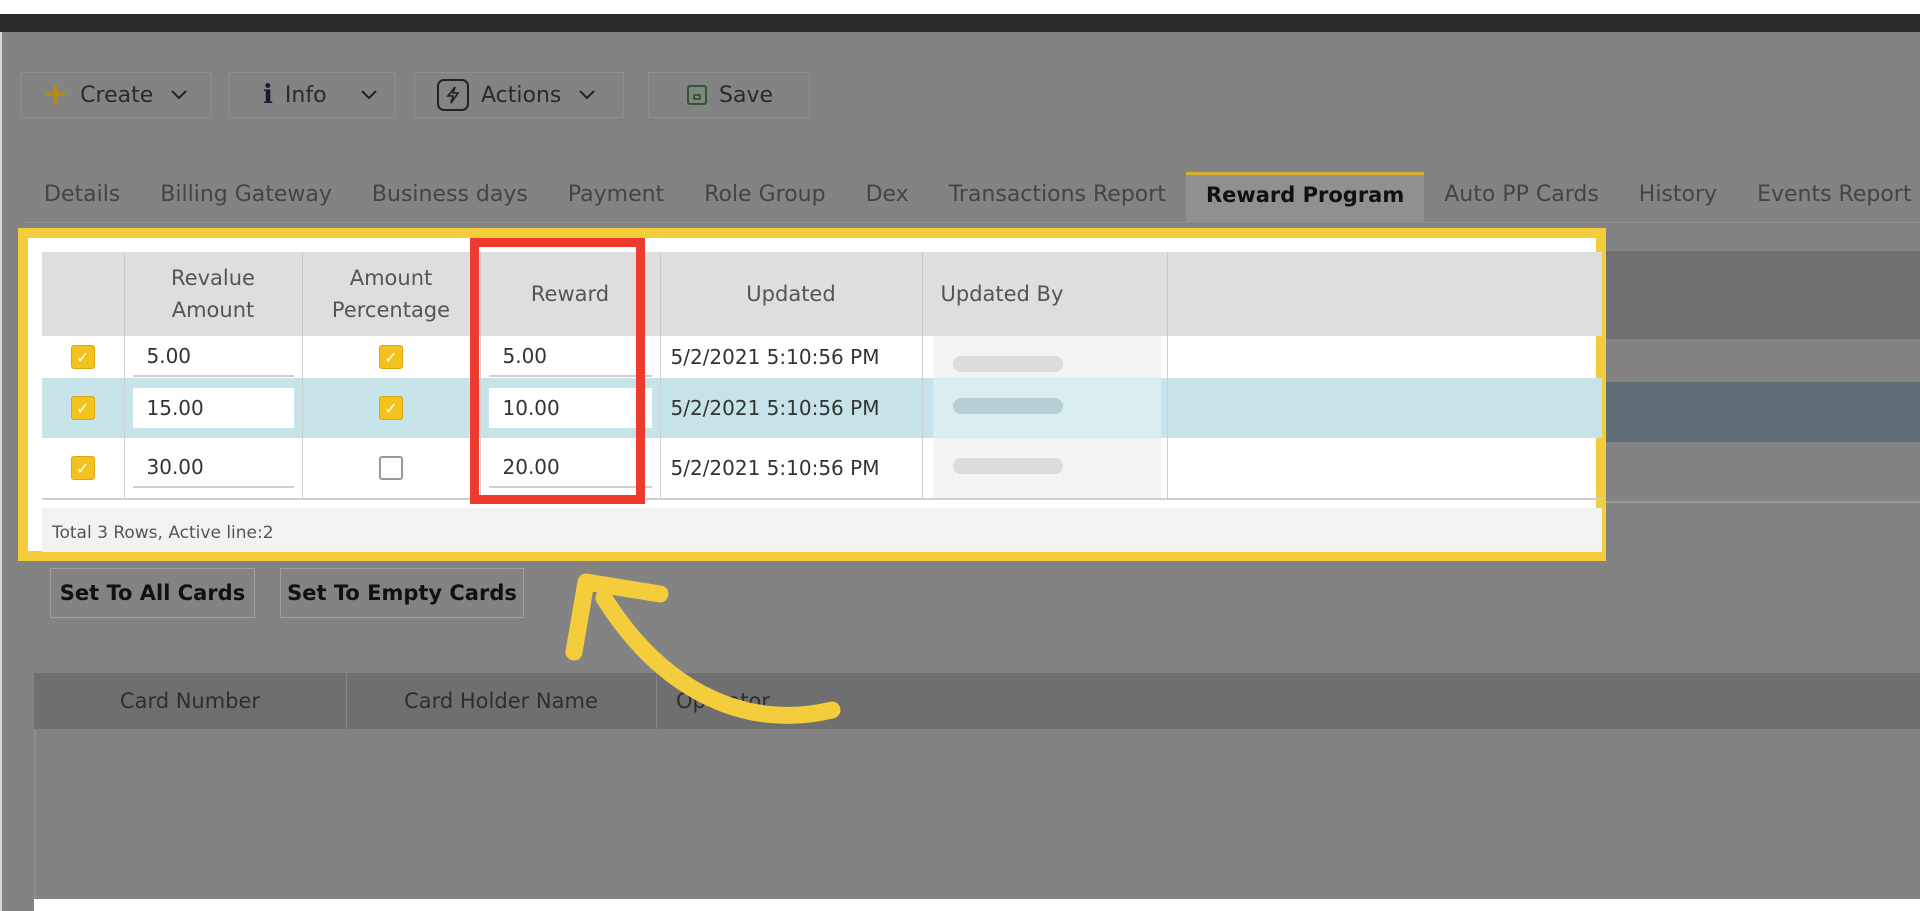  I want to click on cards-table-header: Card Number Card Holder Name Operator, so click(977, 701).